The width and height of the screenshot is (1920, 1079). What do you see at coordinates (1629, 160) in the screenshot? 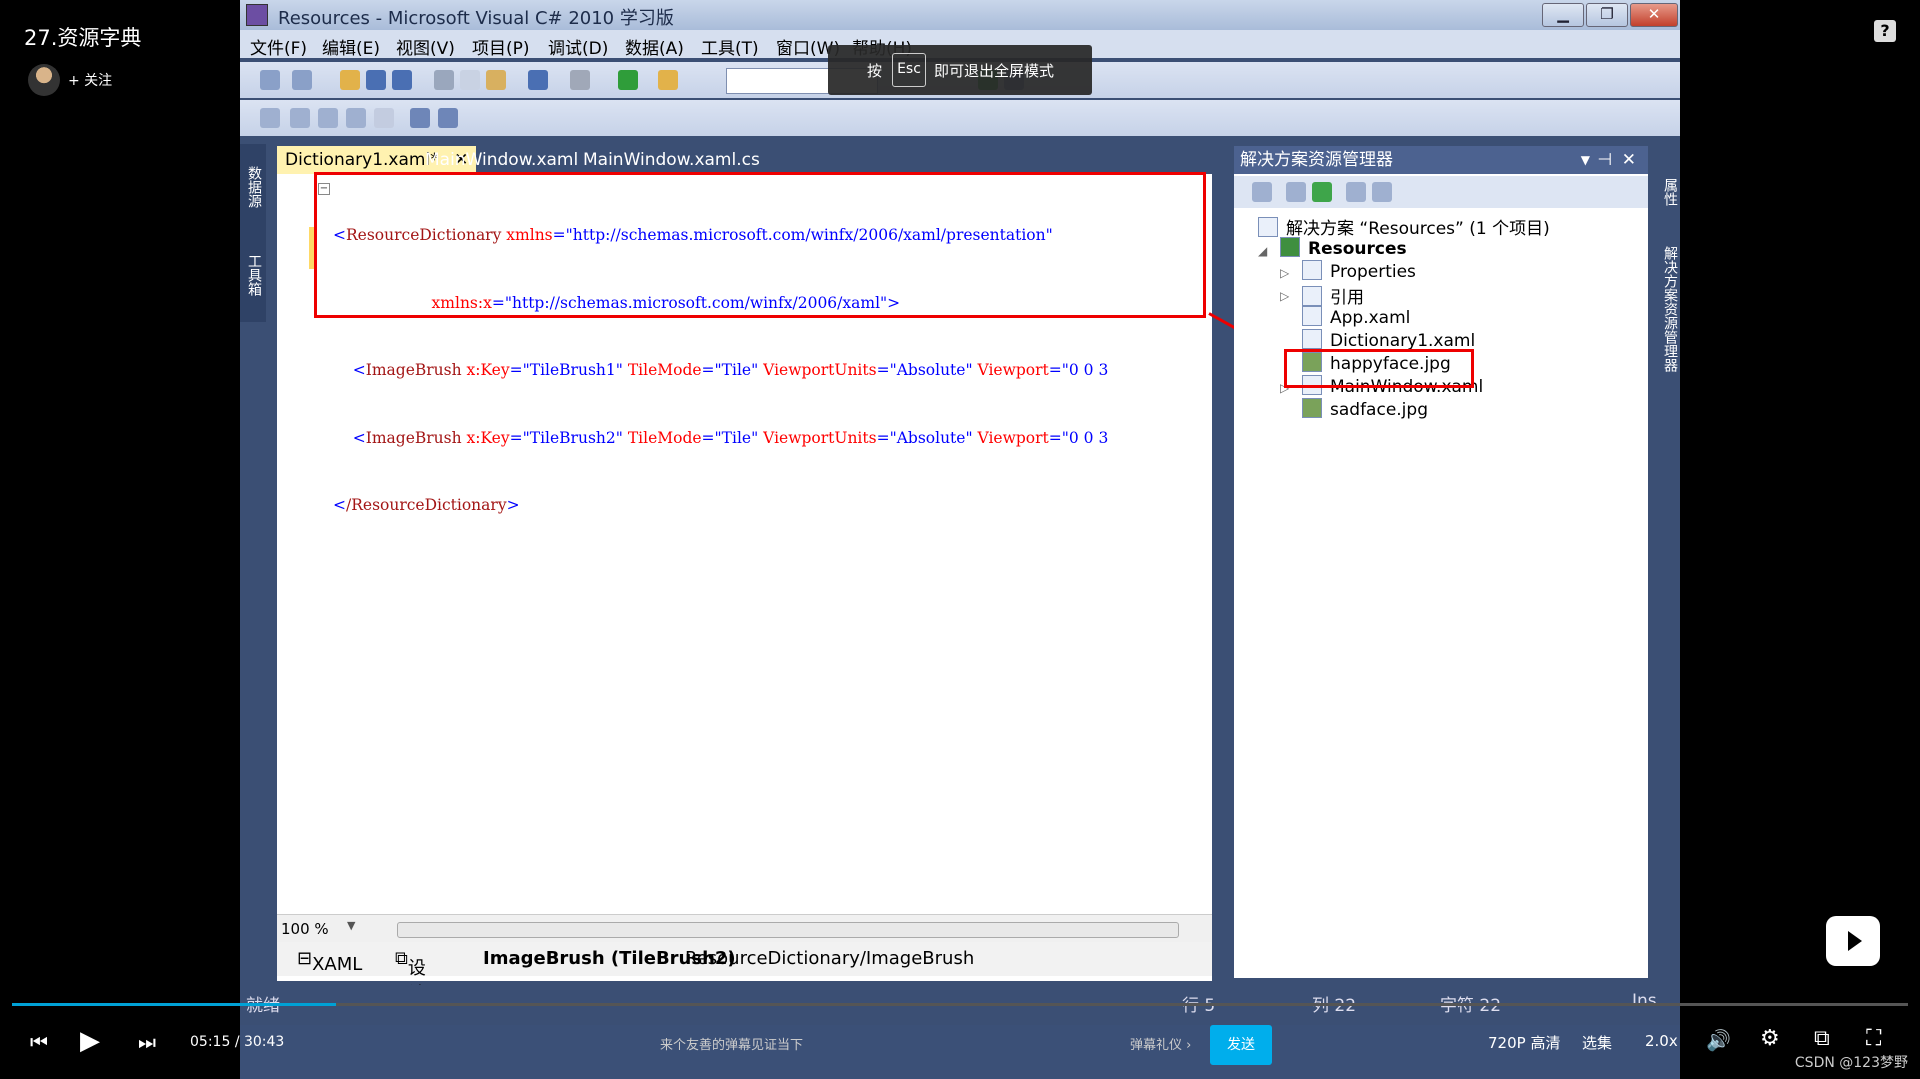
I see `close-panel-icon: ✕` at bounding box center [1629, 160].